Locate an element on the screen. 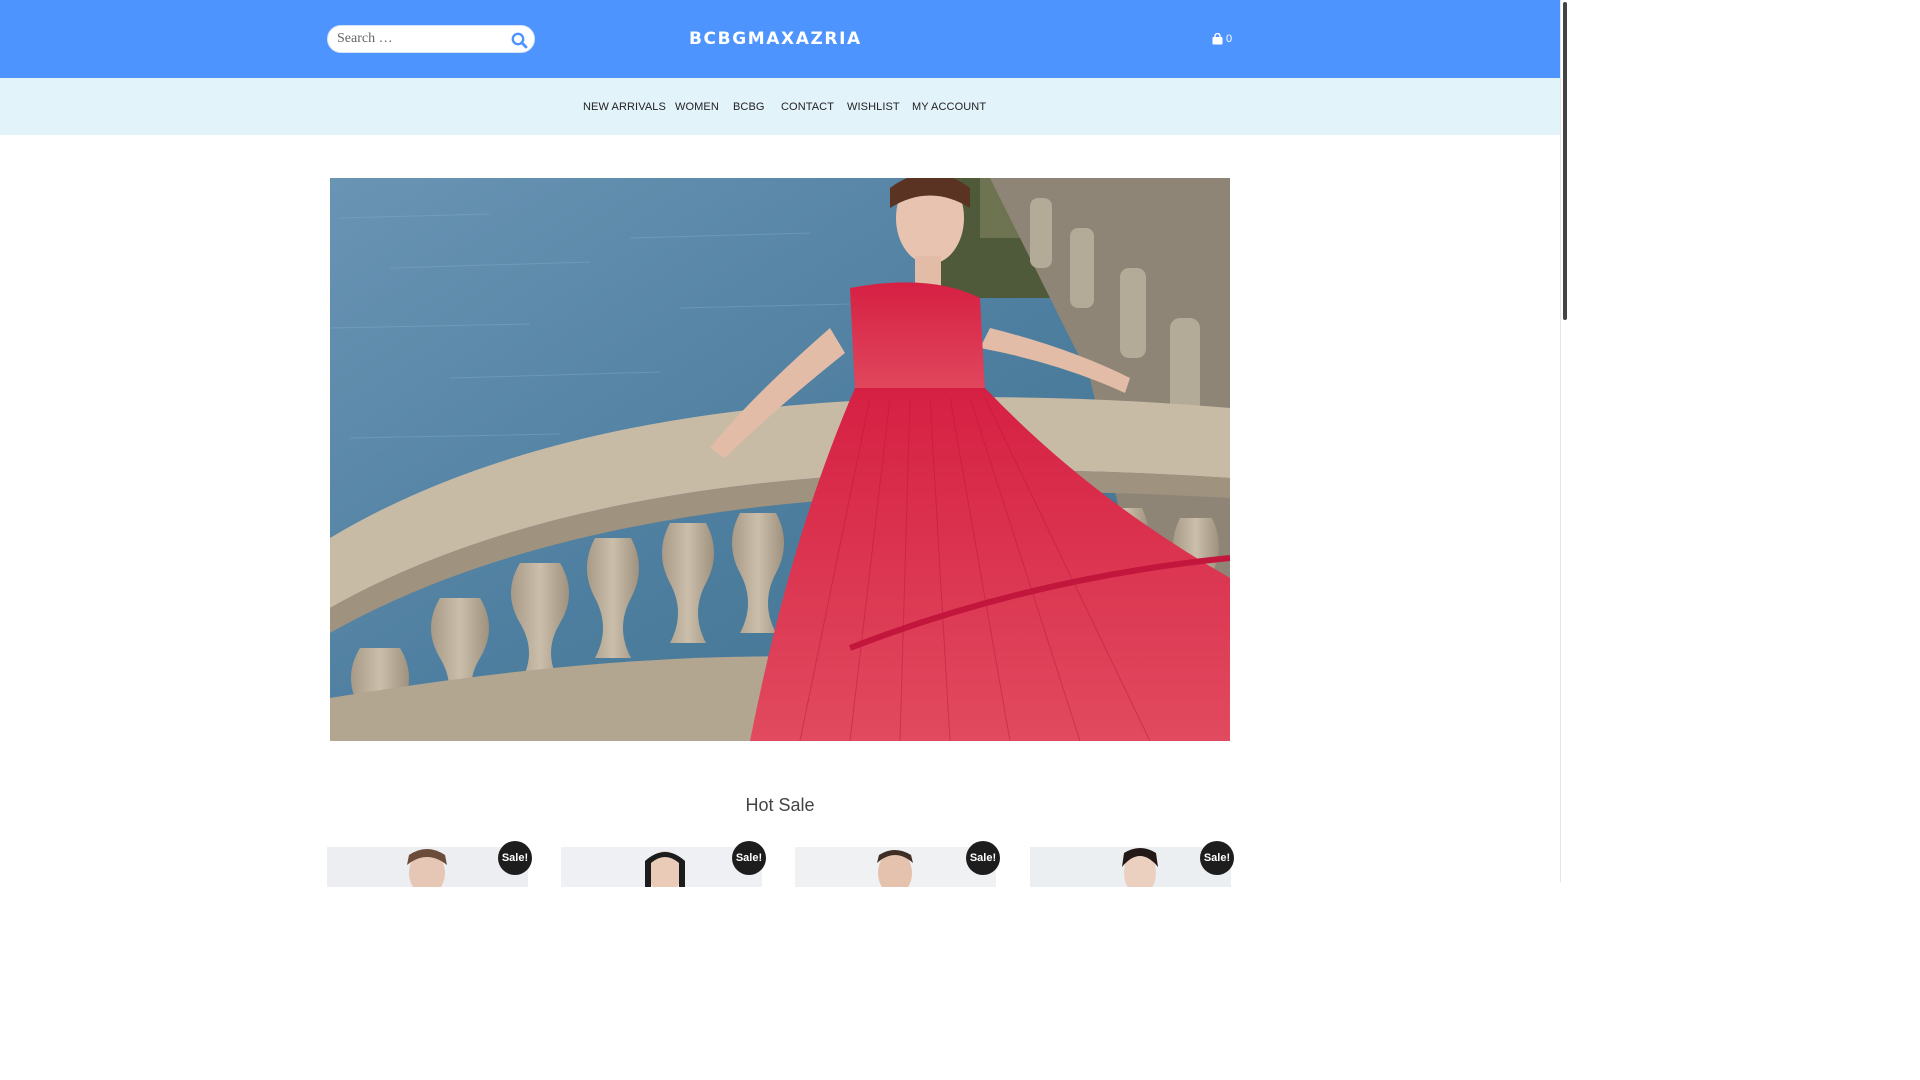 Image resolution: width=1920 pixels, height=1080 pixels. nav-item-contact: CONTACT is located at coordinates (807, 107).